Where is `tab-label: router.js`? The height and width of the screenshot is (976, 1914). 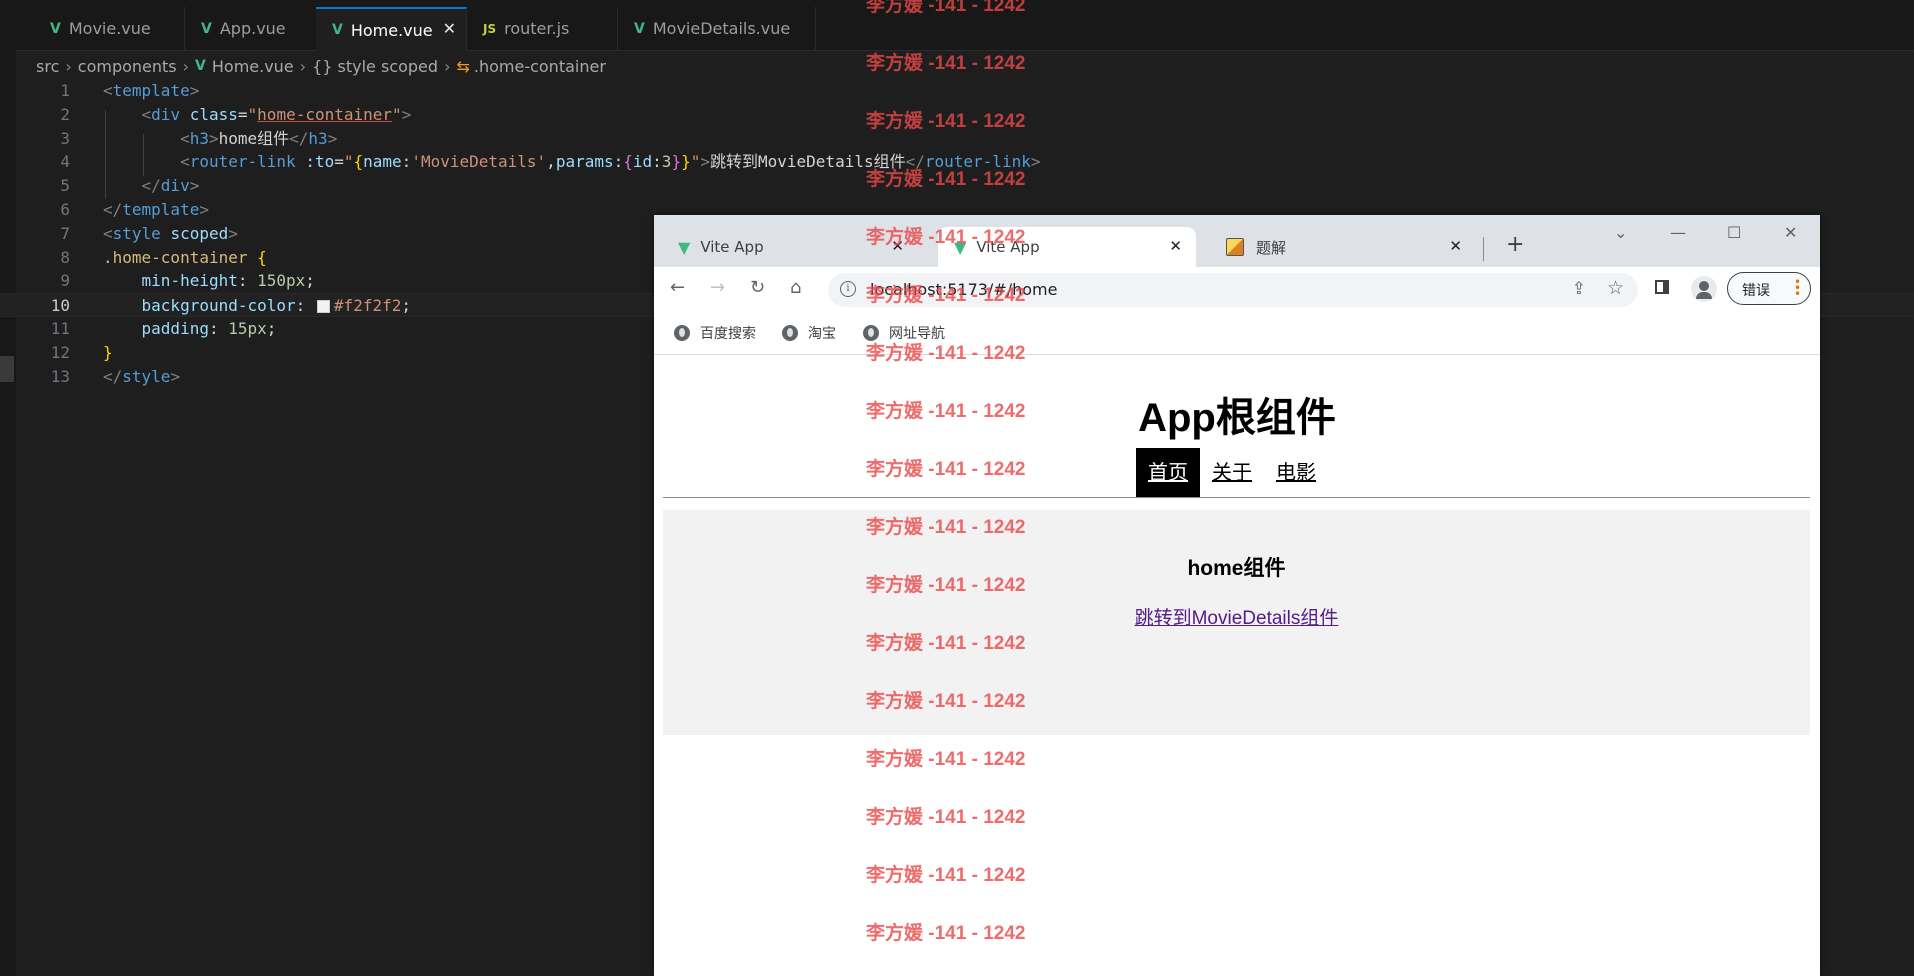
tab-label: router.js is located at coordinates (537, 28).